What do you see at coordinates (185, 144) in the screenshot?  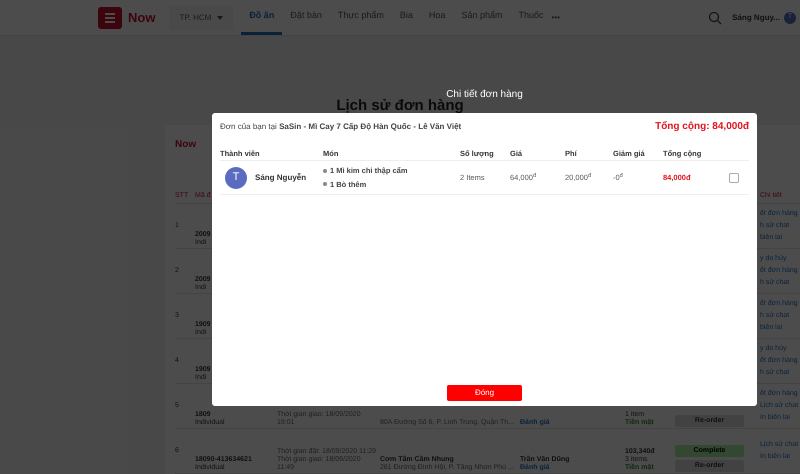 I see `brand-label: Now` at bounding box center [185, 144].